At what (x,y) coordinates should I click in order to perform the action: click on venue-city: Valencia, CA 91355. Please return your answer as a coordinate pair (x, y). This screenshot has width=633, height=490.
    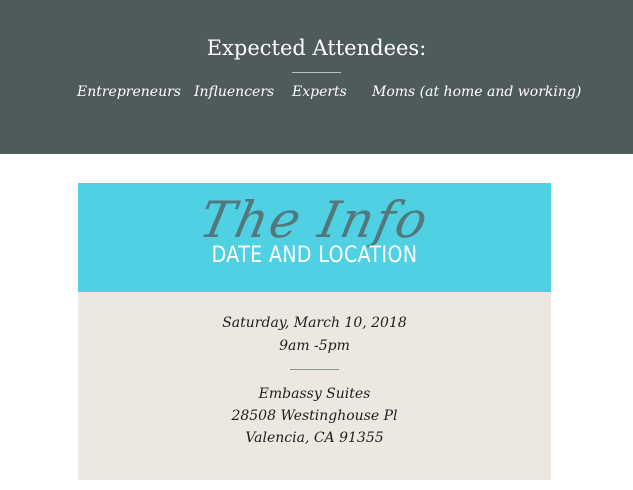
    Looking at the image, I should click on (314, 438).